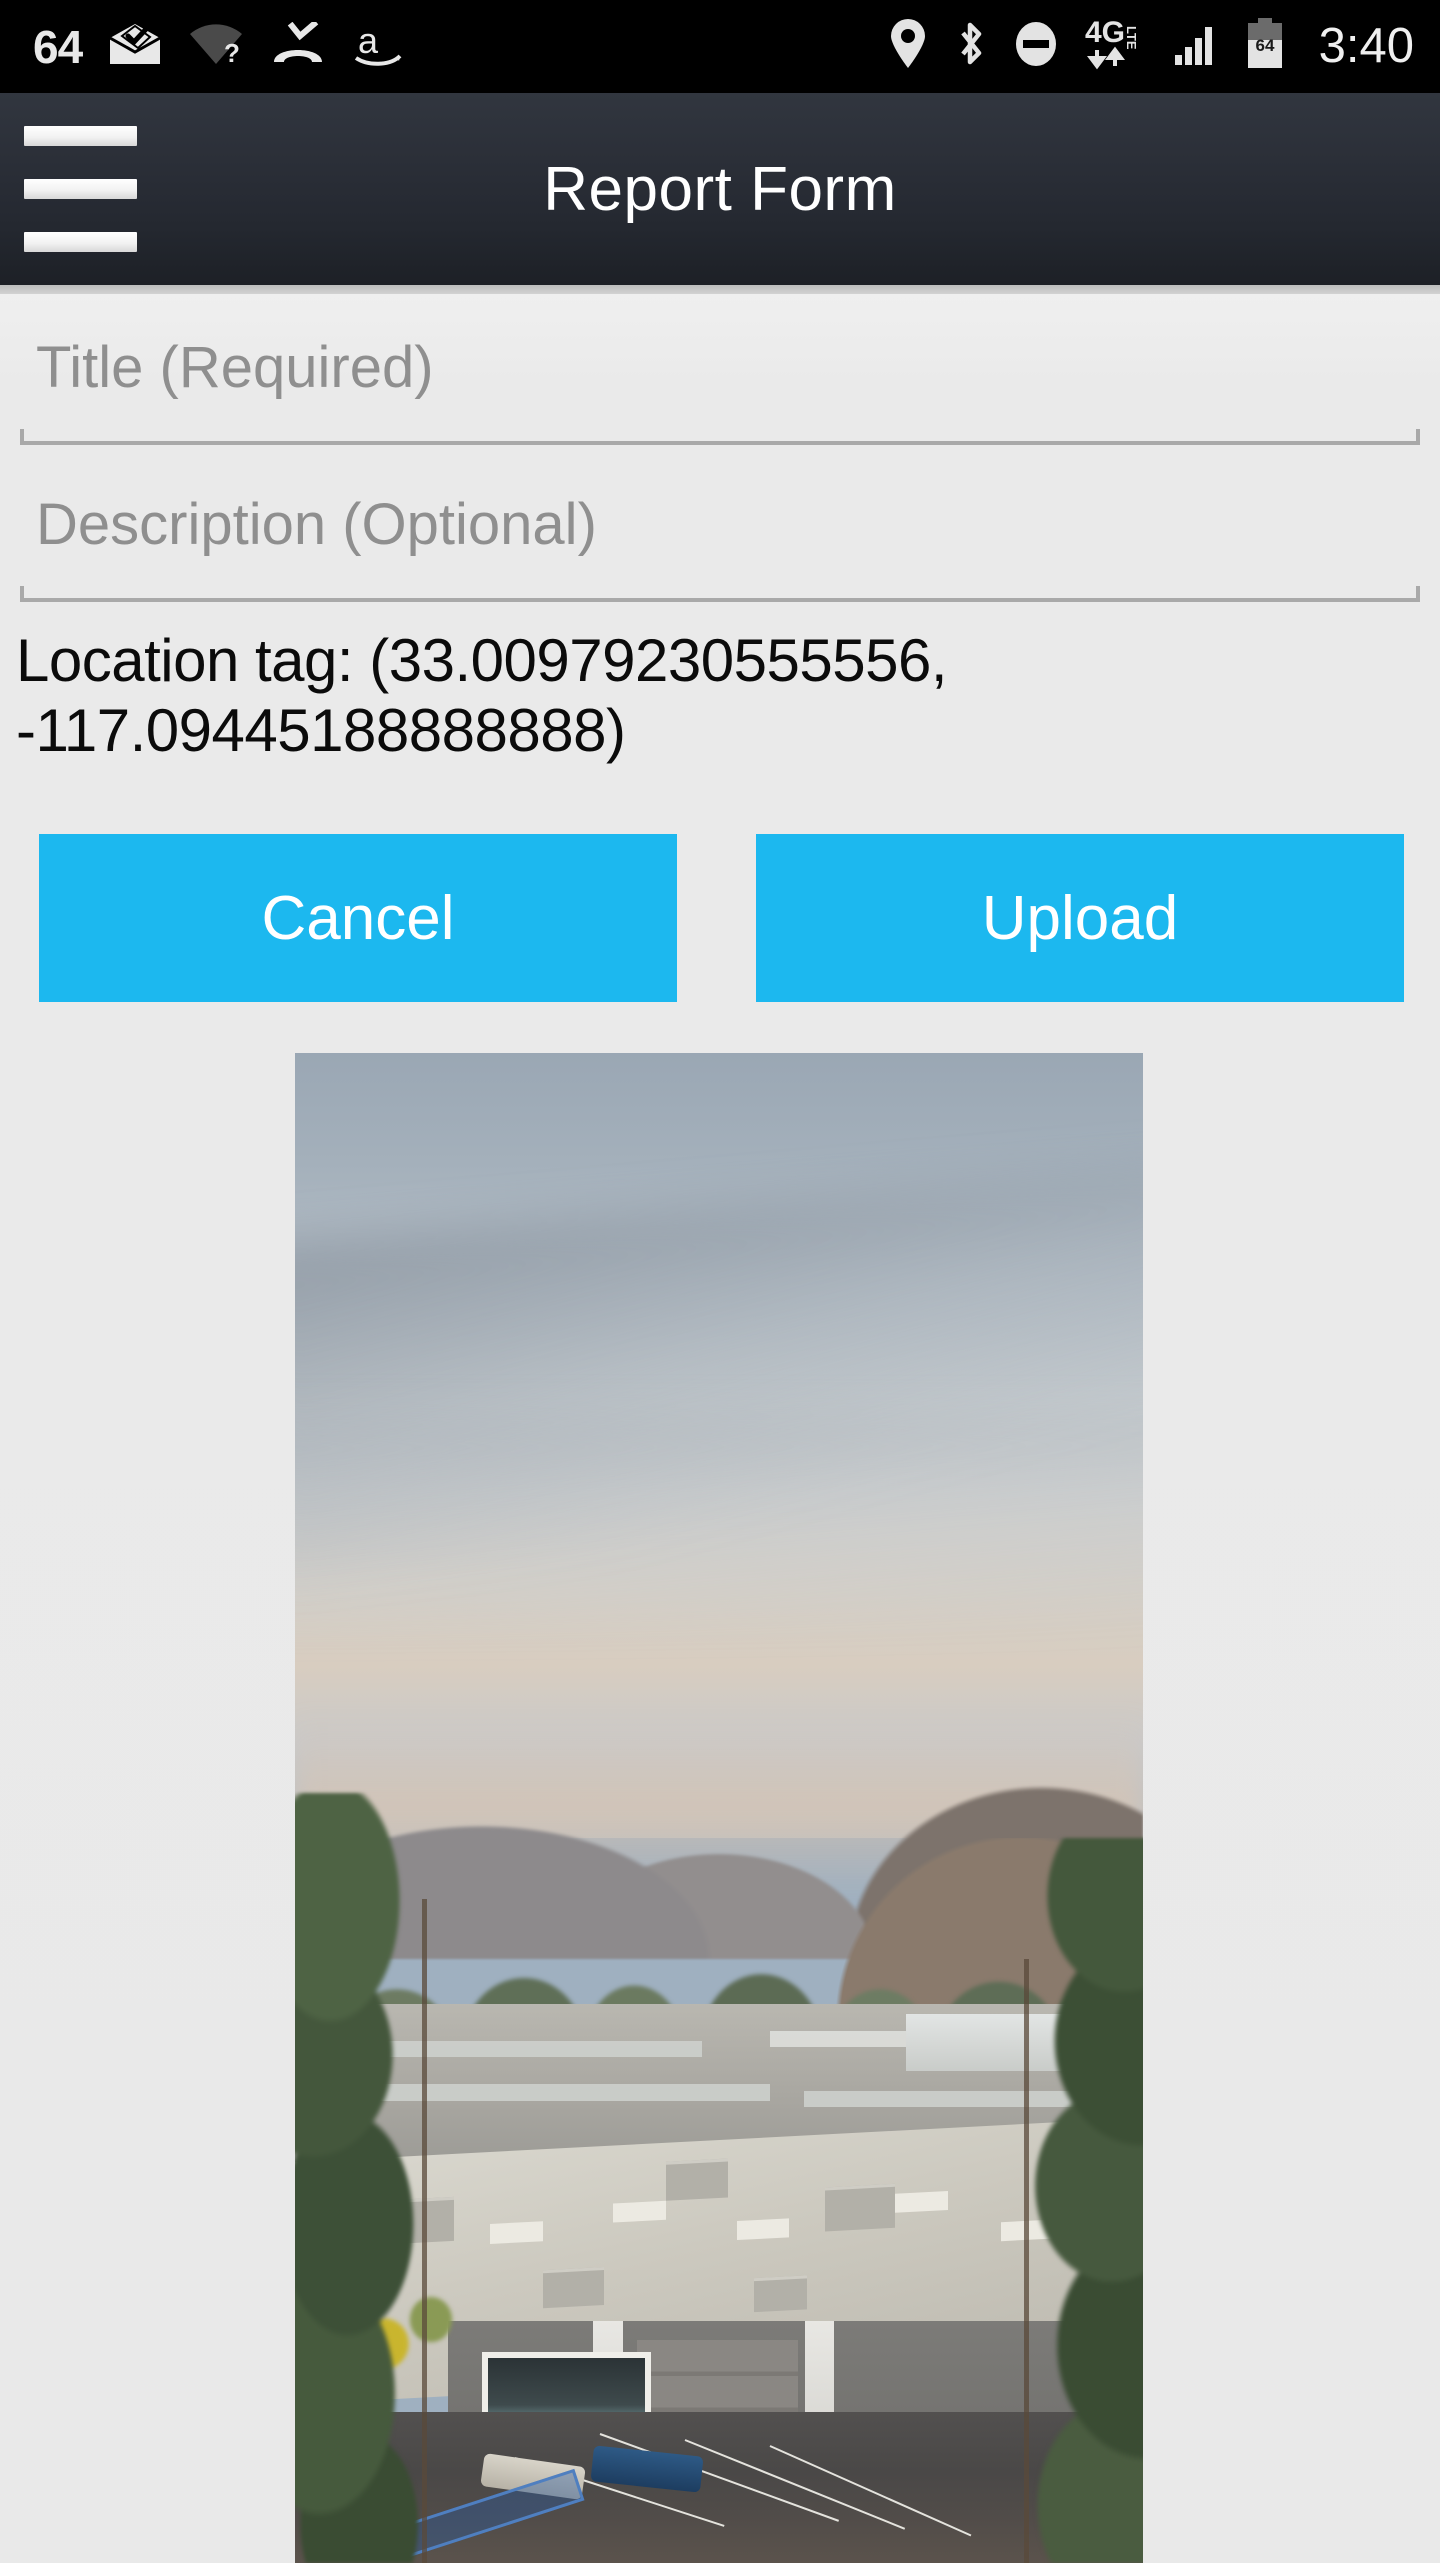 The image size is (1440, 2563). Describe the element at coordinates (1080, 918) in the screenshot. I see `upload-button: Upload` at that location.